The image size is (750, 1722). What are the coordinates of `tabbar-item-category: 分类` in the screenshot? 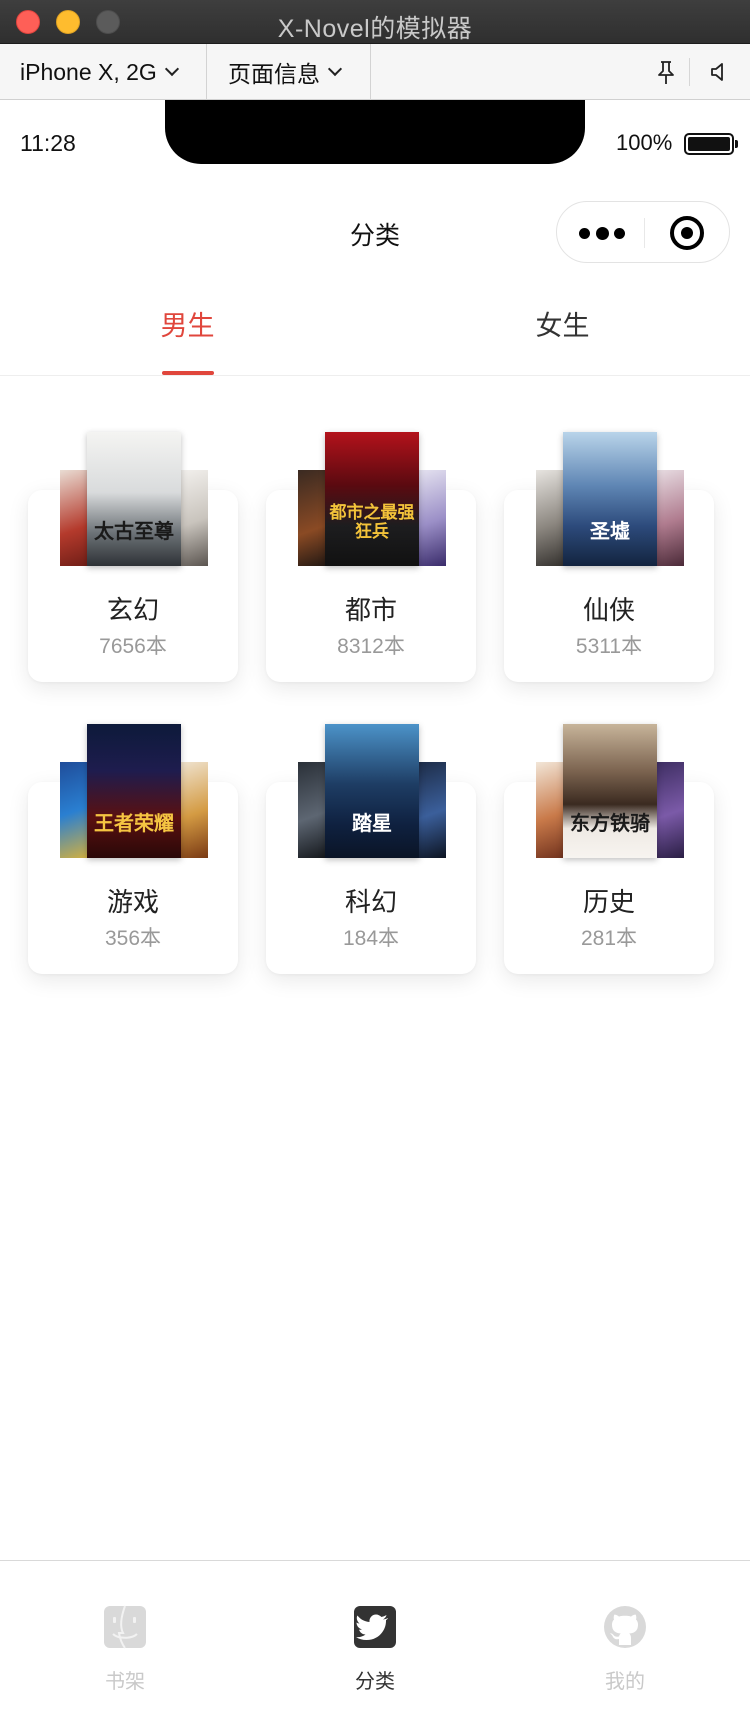 It's located at (375, 1641).